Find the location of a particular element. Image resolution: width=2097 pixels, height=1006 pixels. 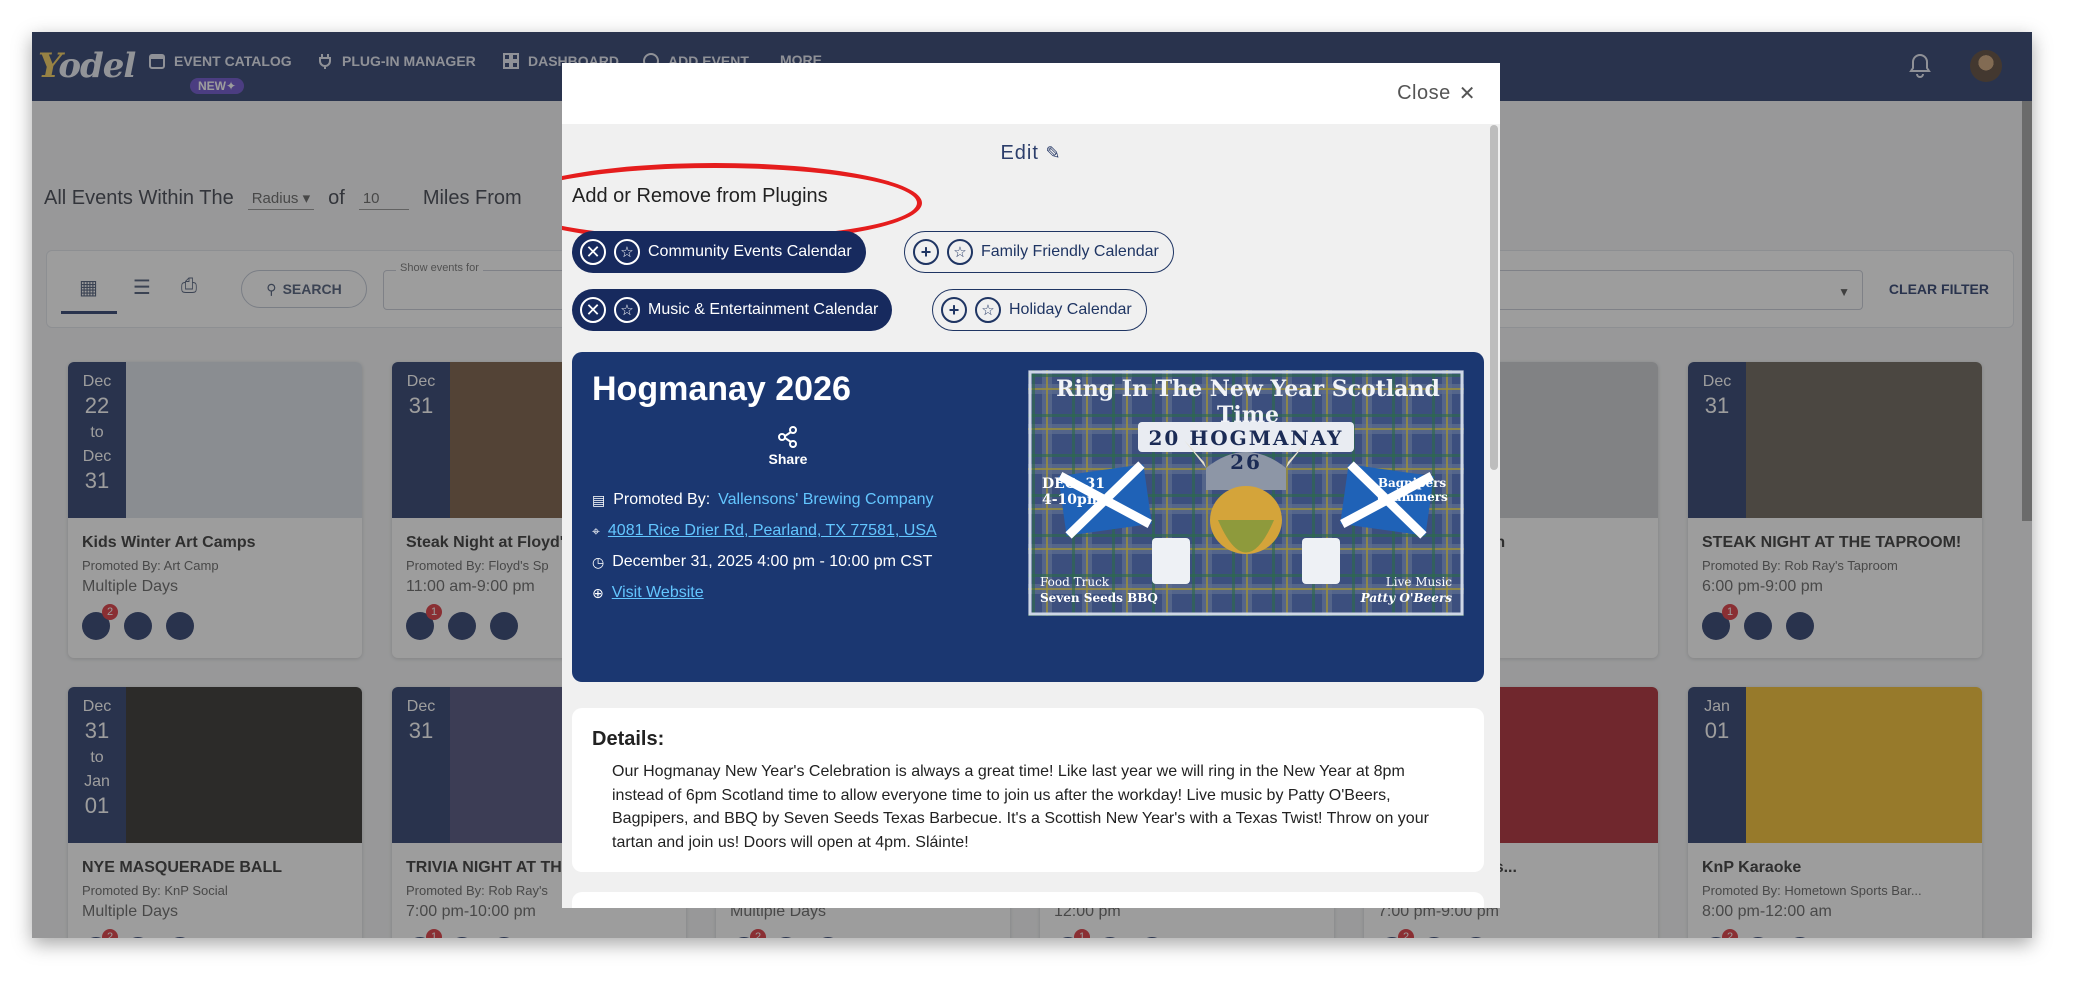

poster-bbq: Seven Seeds BBQ is located at coordinates (1099, 598).